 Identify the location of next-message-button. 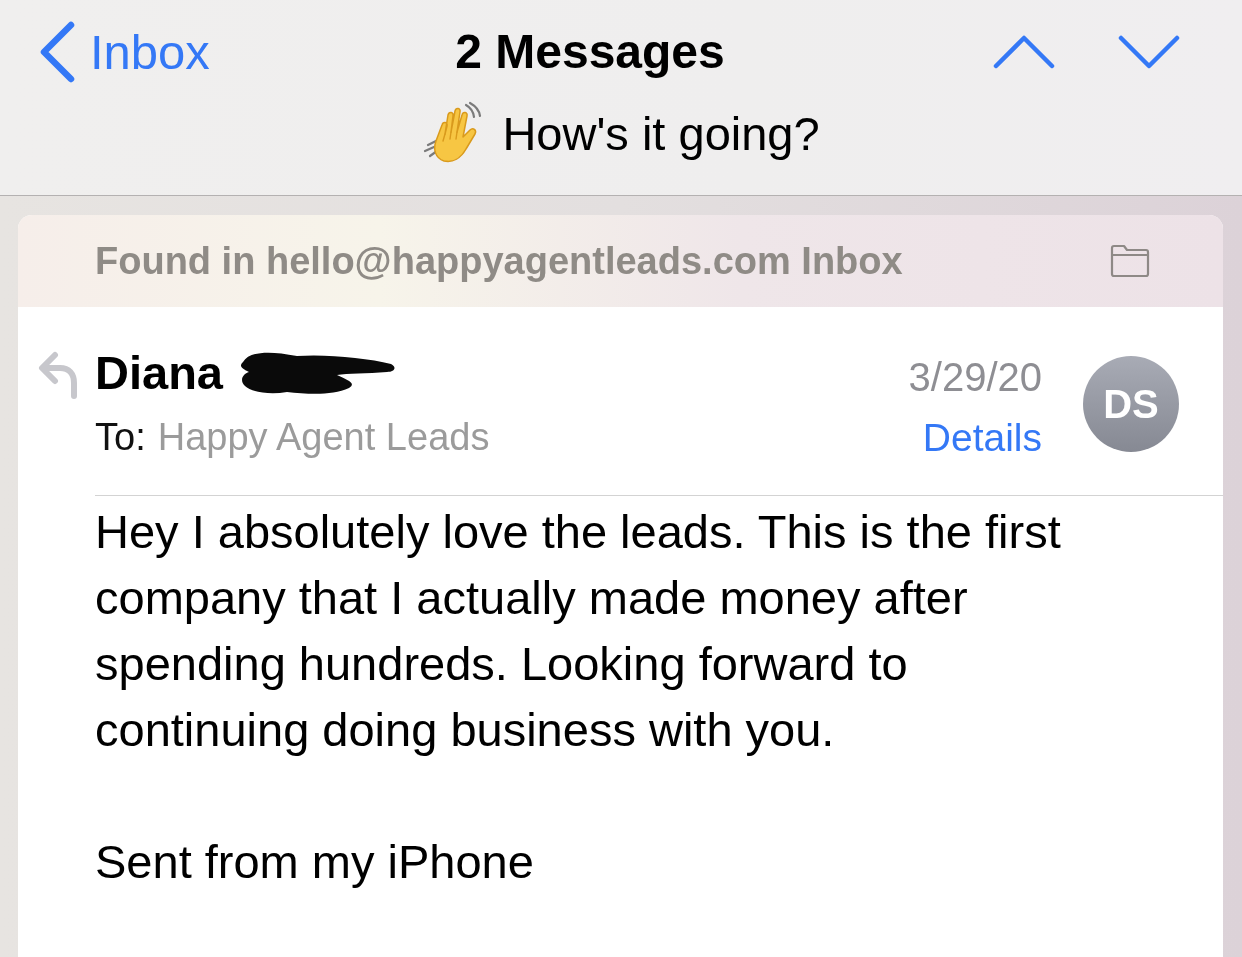
(1149, 52).